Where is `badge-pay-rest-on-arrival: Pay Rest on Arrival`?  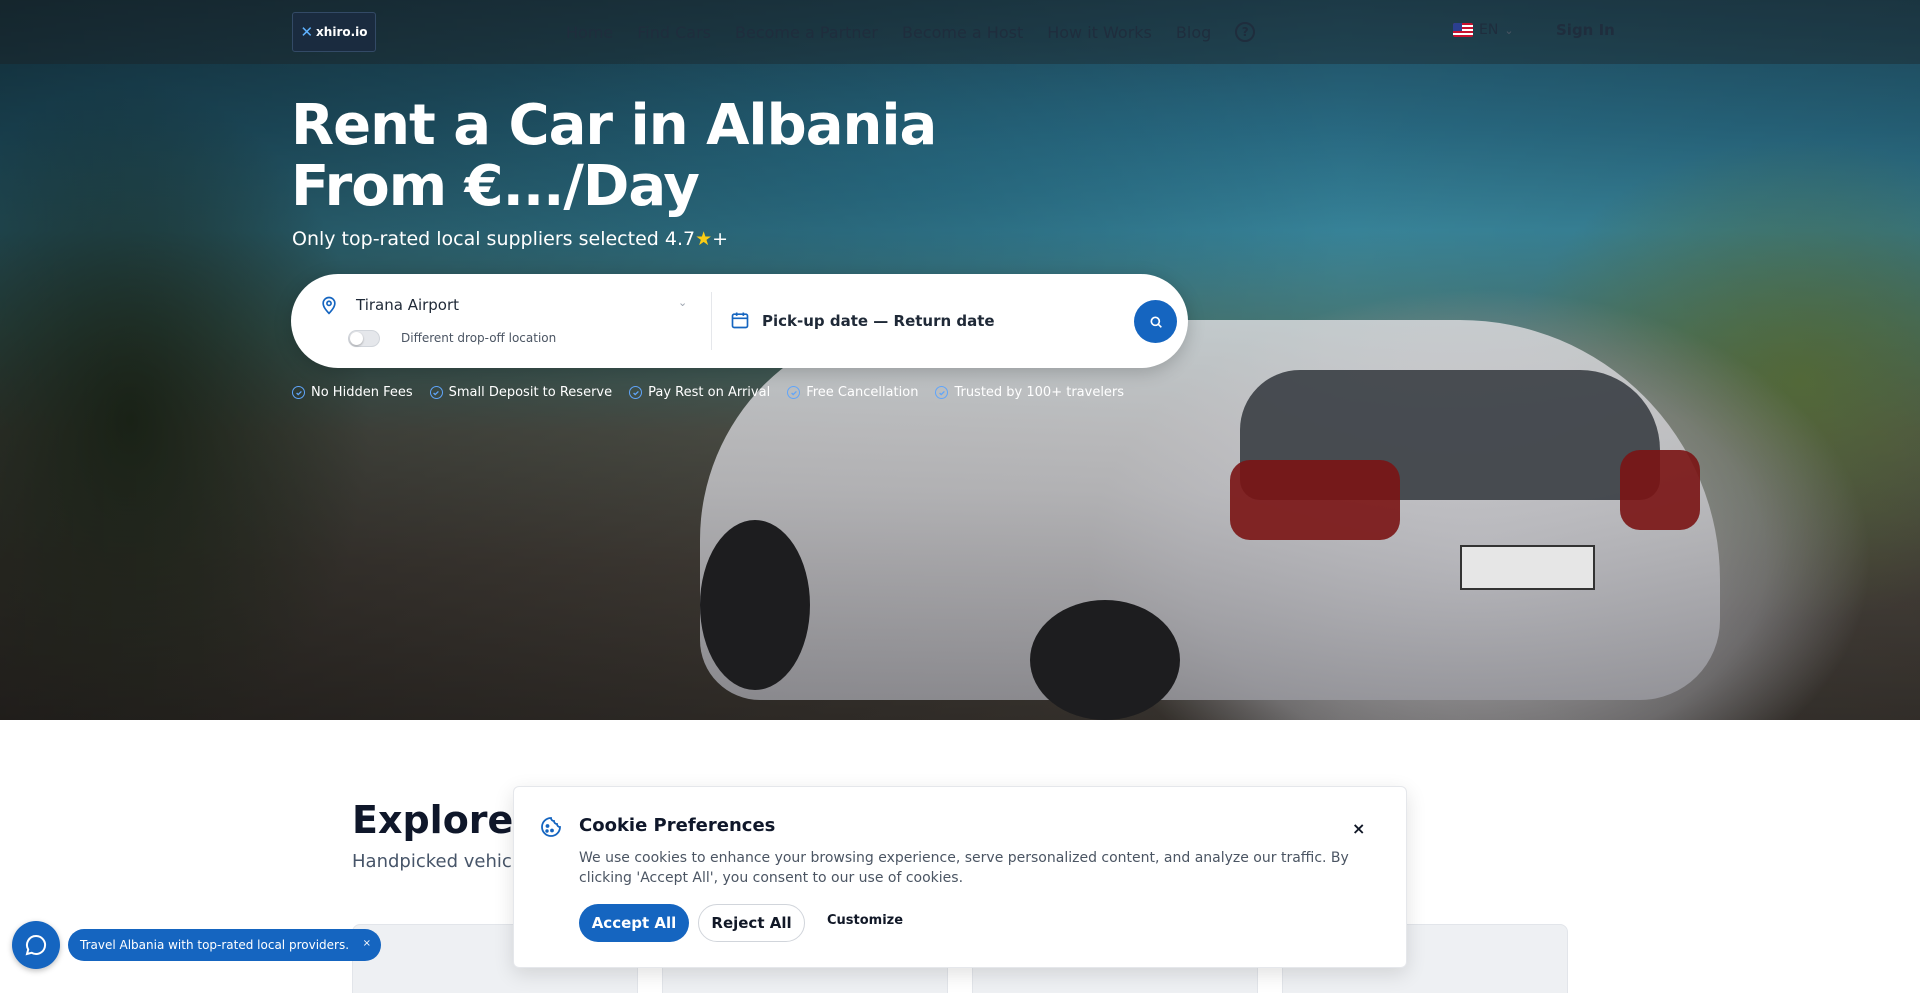 badge-pay-rest-on-arrival: Pay Rest on Arrival is located at coordinates (699, 392).